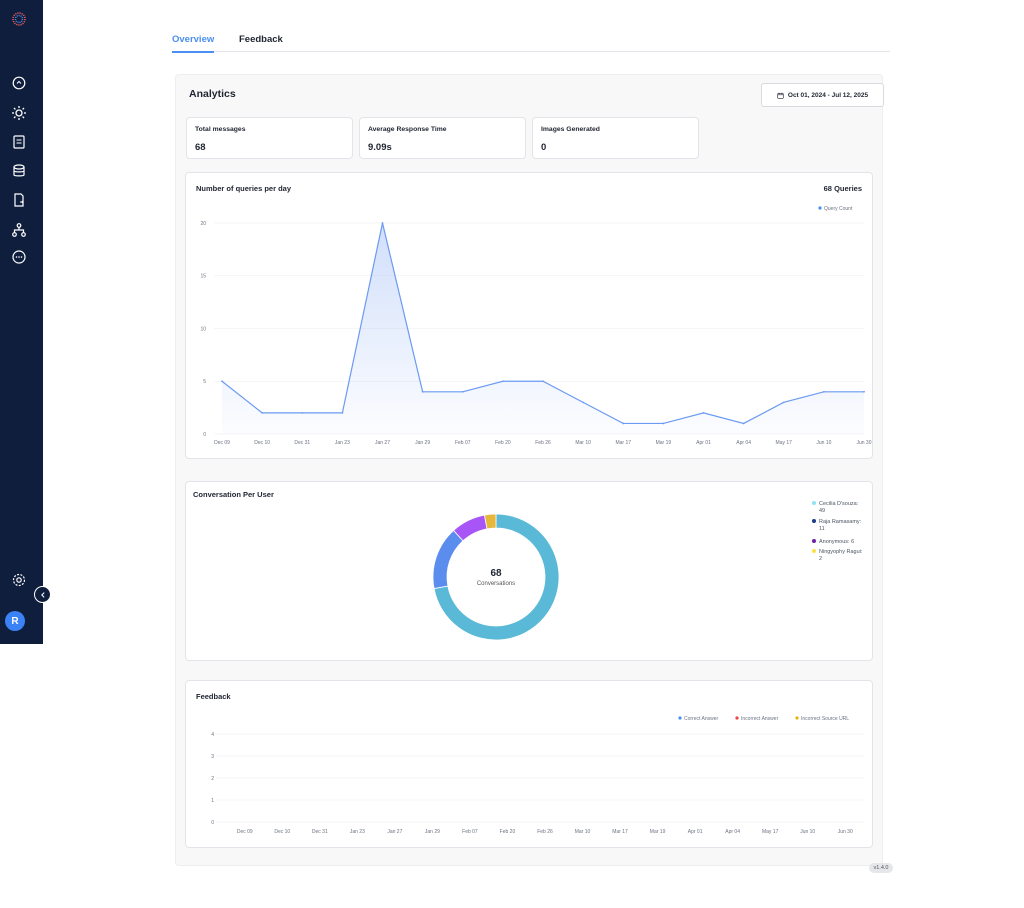  I want to click on tab-overview: Overview, so click(193, 43).